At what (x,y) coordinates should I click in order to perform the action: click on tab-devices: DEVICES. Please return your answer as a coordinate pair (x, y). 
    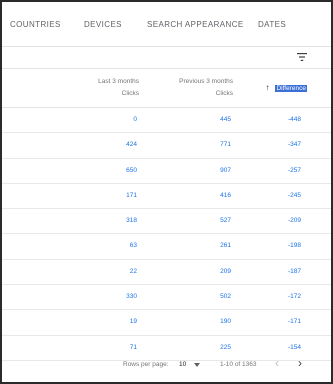
    Looking at the image, I should click on (103, 24).